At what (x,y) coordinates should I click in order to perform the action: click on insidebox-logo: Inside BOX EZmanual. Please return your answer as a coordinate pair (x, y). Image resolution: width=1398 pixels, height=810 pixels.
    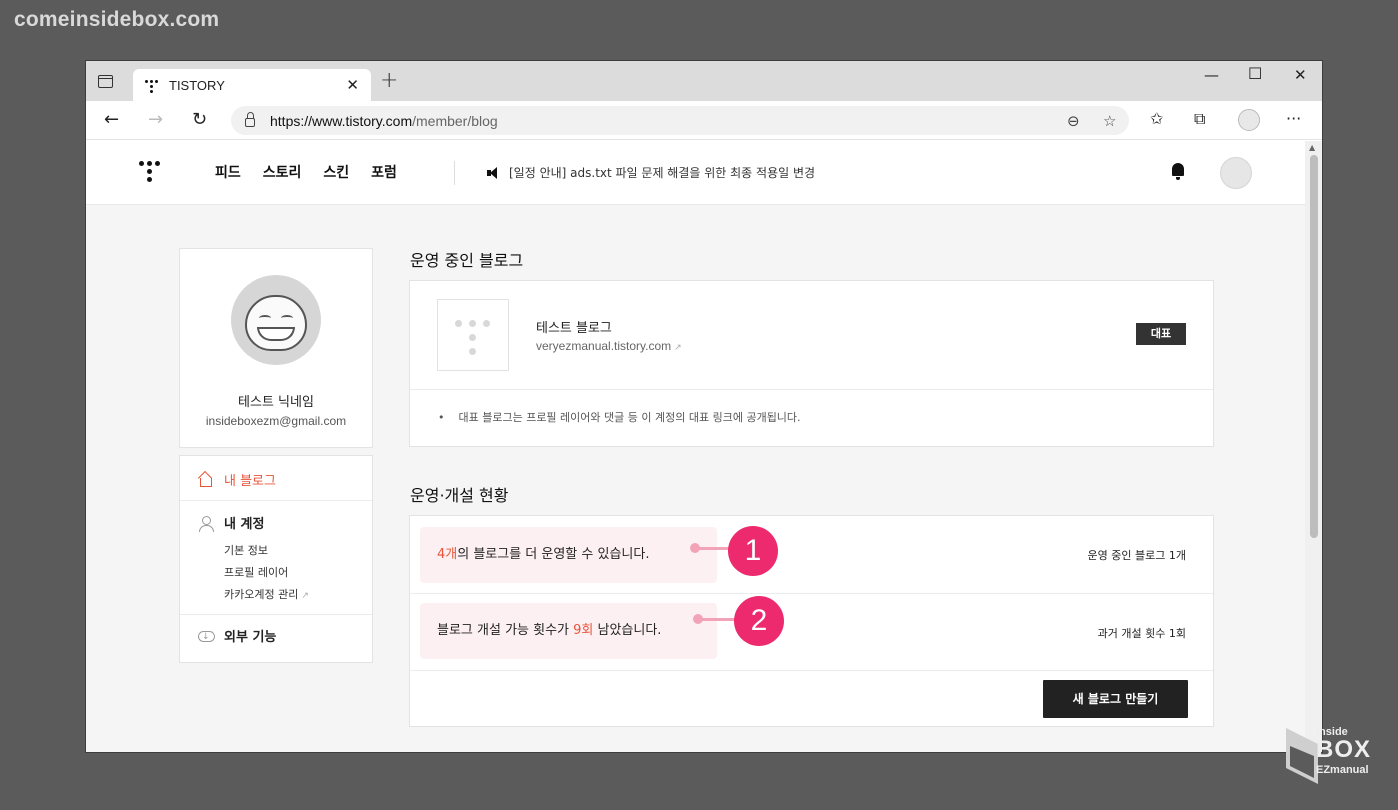
    Looking at the image, I should click on (1332, 756).